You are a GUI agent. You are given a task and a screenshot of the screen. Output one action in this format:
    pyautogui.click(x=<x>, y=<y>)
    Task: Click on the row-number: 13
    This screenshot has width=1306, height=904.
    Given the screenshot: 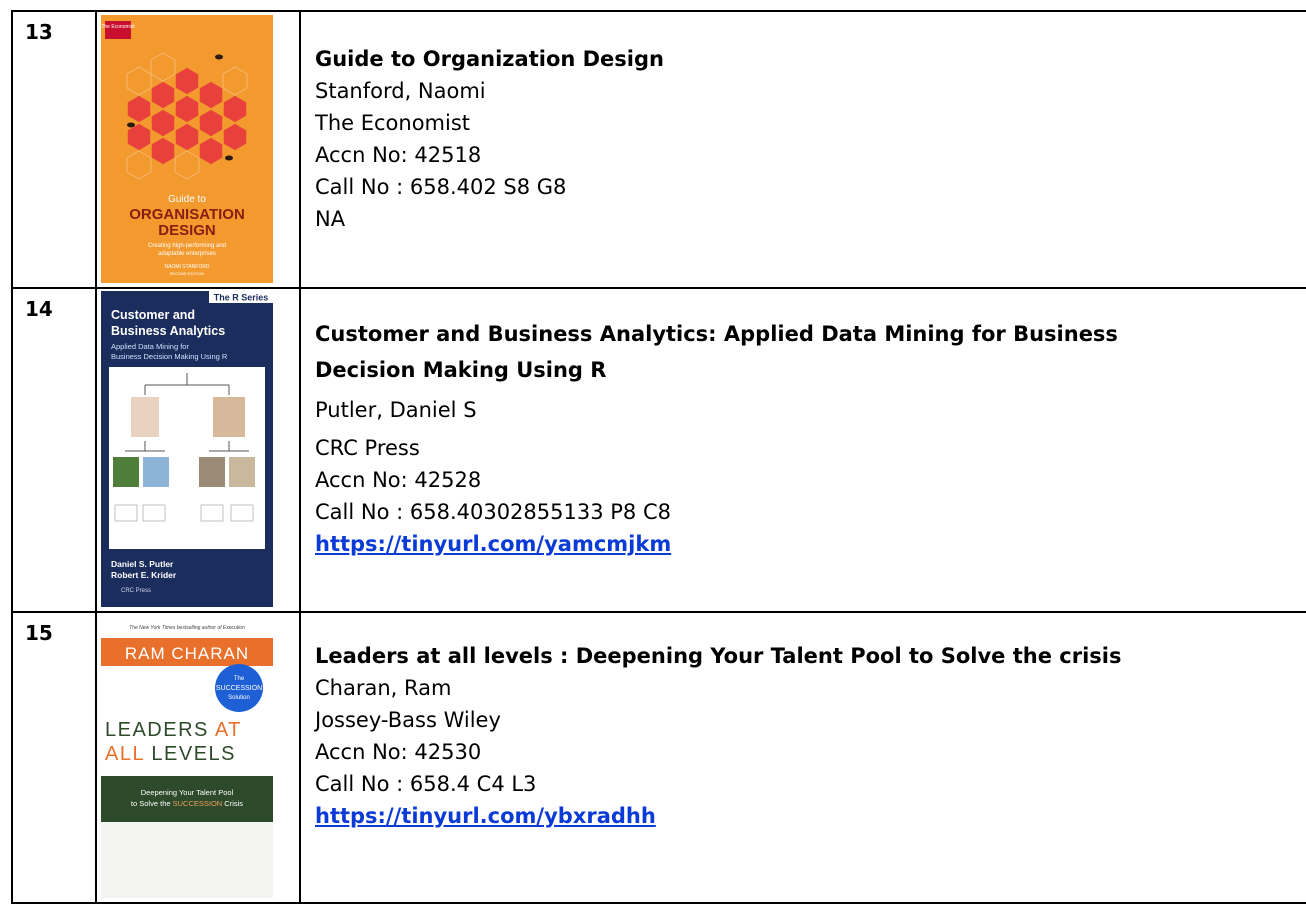 What is the action you would take?
    pyautogui.click(x=39, y=32)
    